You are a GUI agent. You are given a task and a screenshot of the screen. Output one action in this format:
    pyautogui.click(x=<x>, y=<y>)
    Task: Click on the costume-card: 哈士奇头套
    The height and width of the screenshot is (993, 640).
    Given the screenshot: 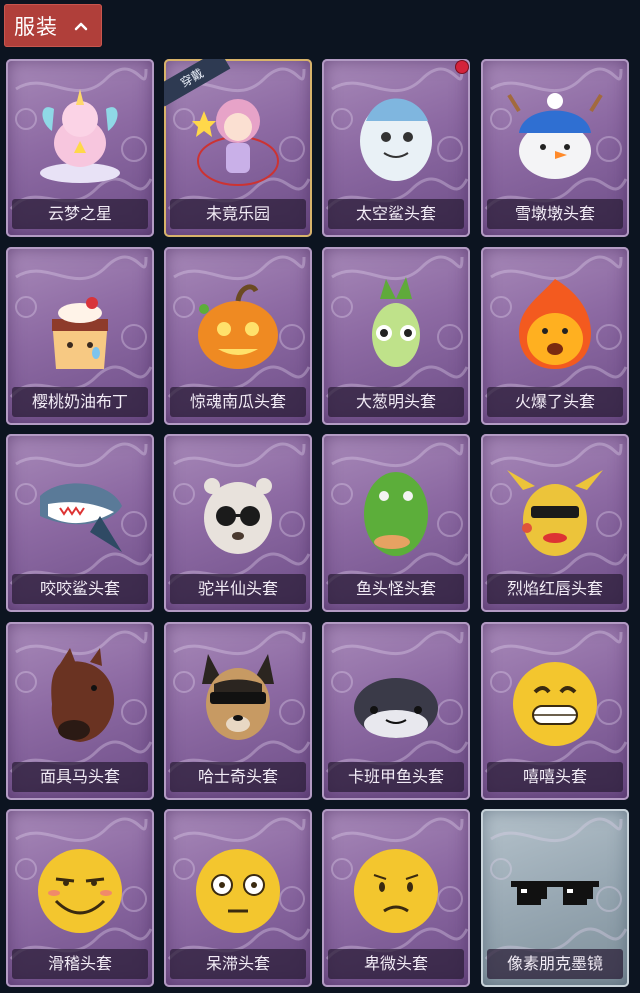 What is the action you would take?
    pyautogui.click(x=238, y=711)
    